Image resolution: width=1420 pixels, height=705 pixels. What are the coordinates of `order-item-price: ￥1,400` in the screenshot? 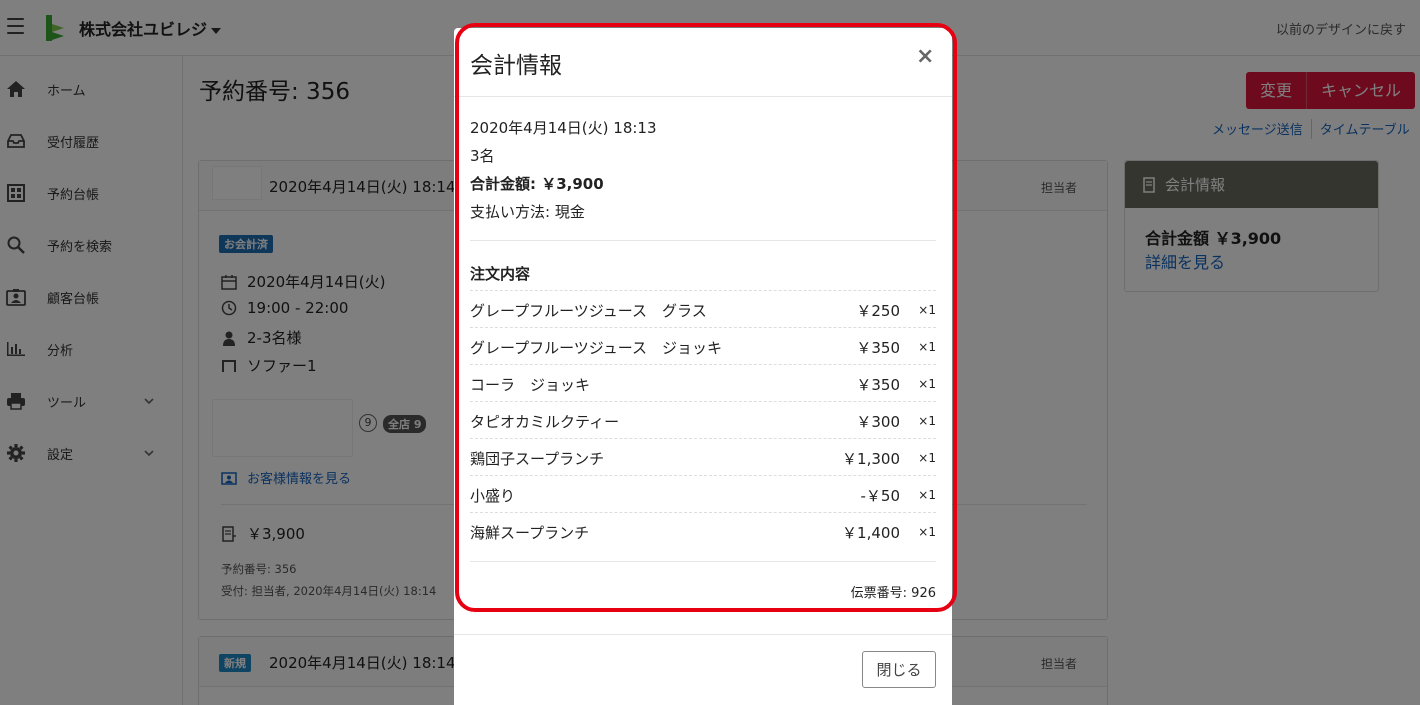 It's located at (871, 533).